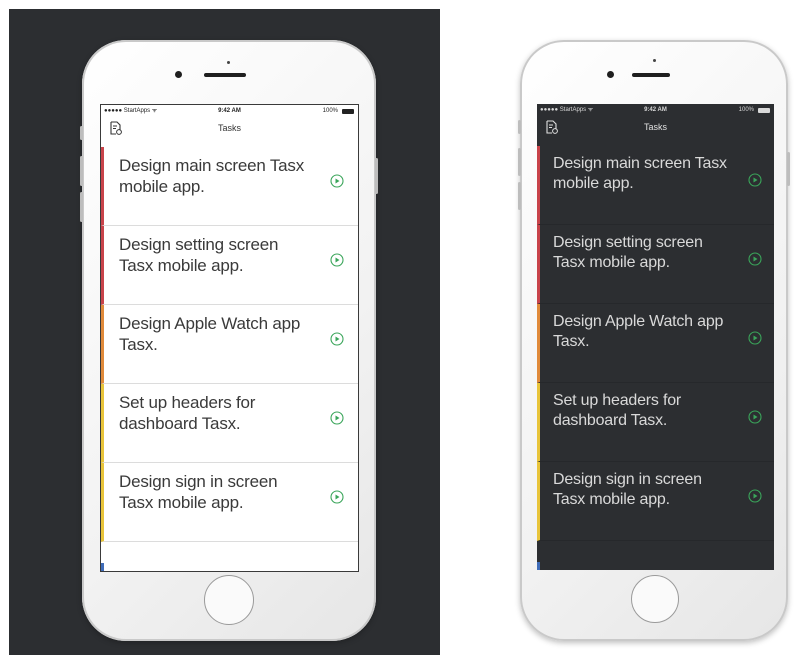 Image resolution: width=796 pixels, height=657 pixels. I want to click on status-time: 9:42 AM, so click(229, 111).